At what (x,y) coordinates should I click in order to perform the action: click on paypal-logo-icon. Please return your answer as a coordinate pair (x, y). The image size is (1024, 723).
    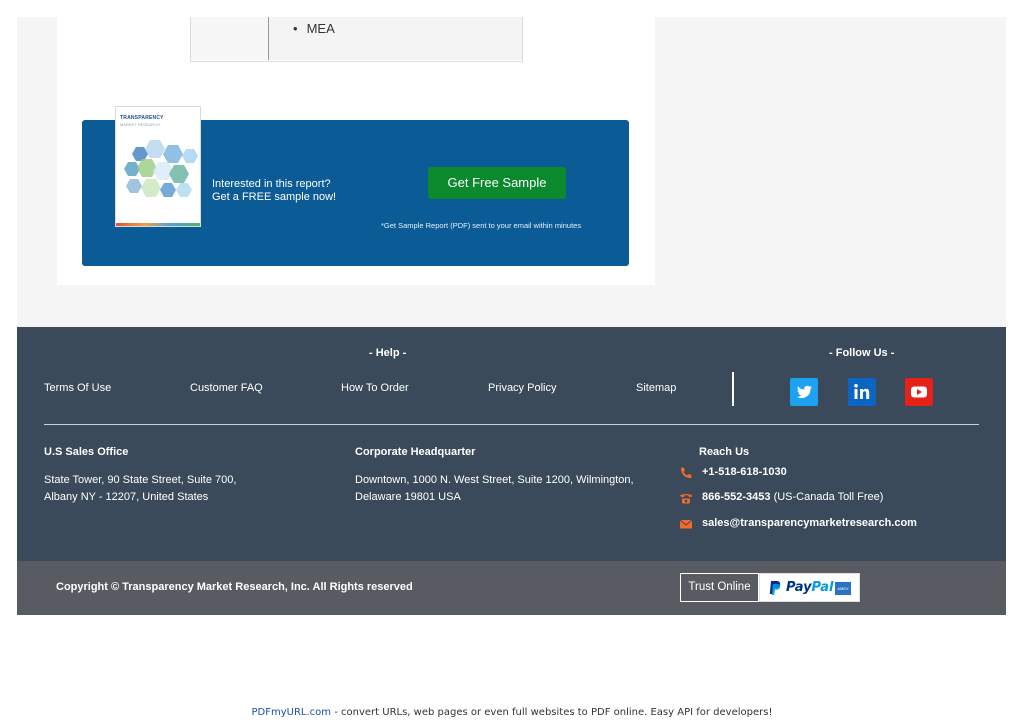
    Looking at the image, I should click on (775, 588).